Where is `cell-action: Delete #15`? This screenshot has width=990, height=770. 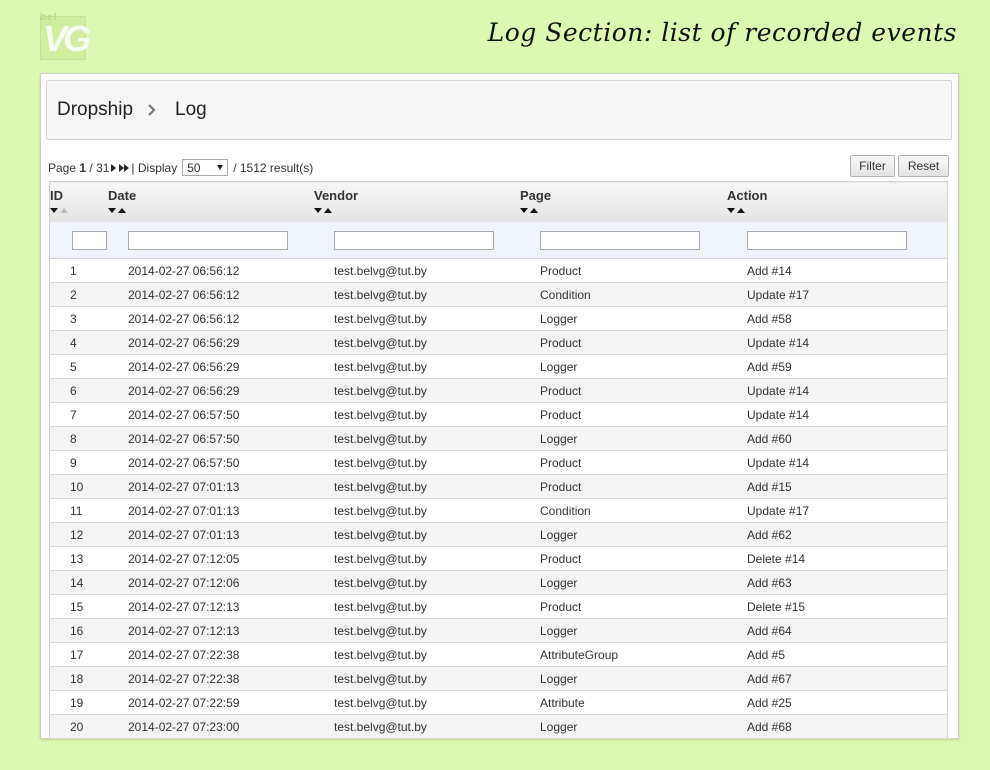
cell-action: Delete #15 is located at coordinates (837, 606).